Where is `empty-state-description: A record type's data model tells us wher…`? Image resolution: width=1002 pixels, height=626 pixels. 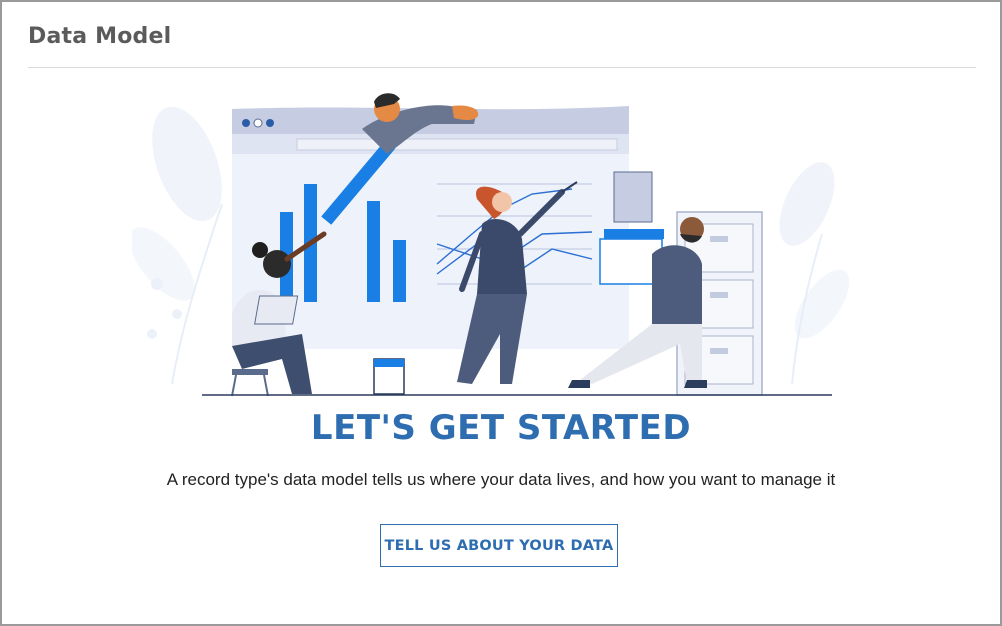
empty-state-description: A record type's data model tells us wher… is located at coordinates (501, 479).